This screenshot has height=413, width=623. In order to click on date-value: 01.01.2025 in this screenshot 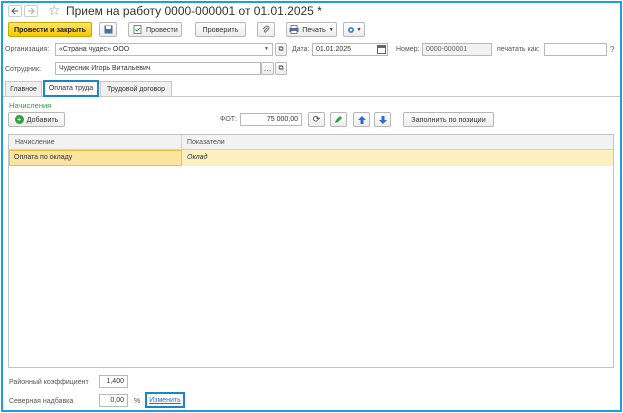, I will do `click(334, 49)`.